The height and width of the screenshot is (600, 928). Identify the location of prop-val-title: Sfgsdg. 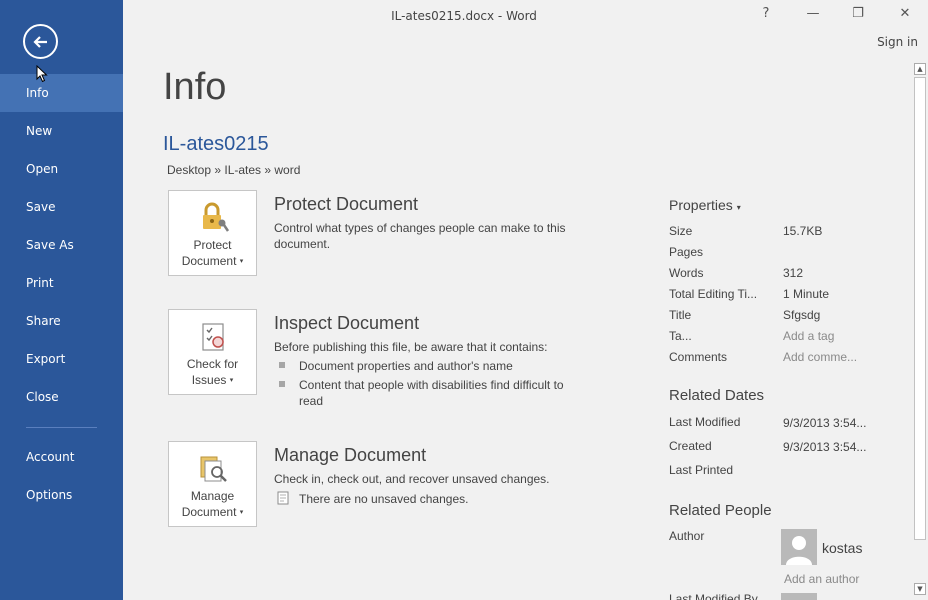
(801, 315).